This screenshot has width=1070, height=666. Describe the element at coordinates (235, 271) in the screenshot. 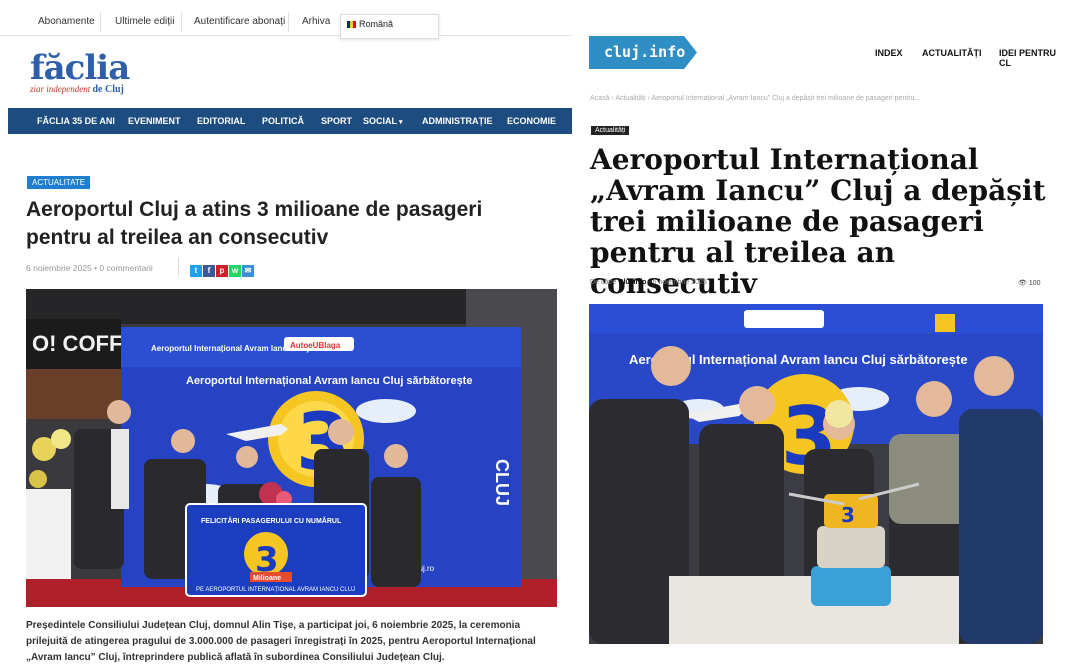

I see `whatsapp-icon: w` at that location.